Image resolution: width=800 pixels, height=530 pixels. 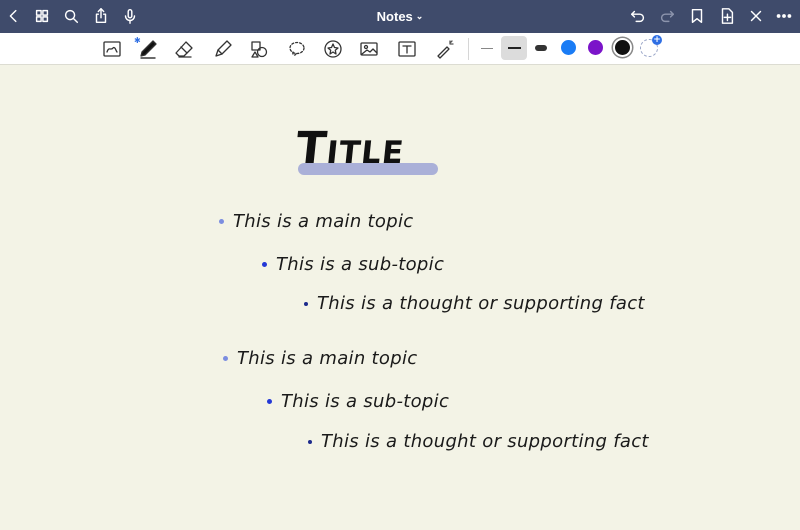 I want to click on document-title-button: Notes ⌄, so click(x=400, y=16).